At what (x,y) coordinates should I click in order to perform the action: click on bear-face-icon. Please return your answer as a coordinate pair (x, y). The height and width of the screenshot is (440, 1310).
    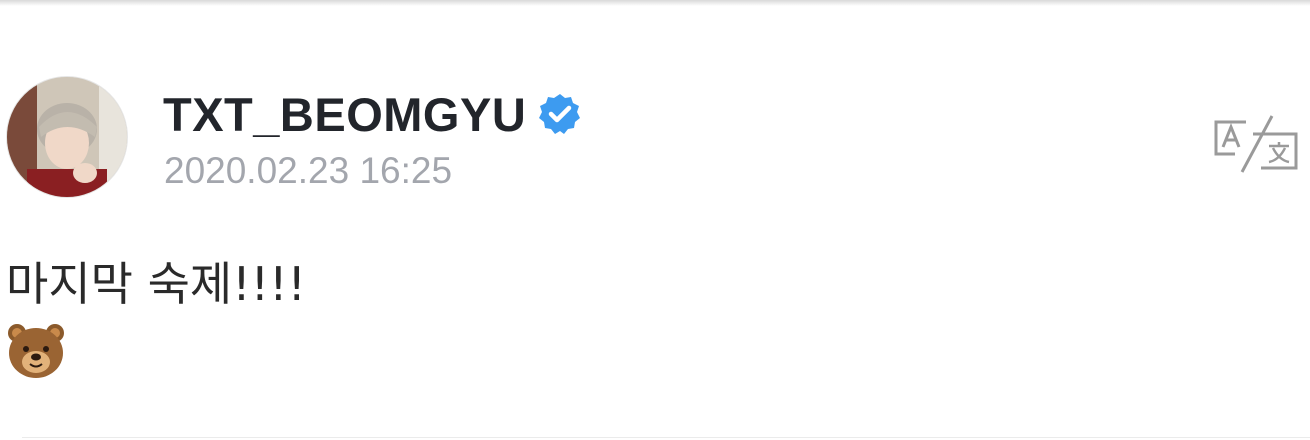
    Looking at the image, I should click on (36, 351).